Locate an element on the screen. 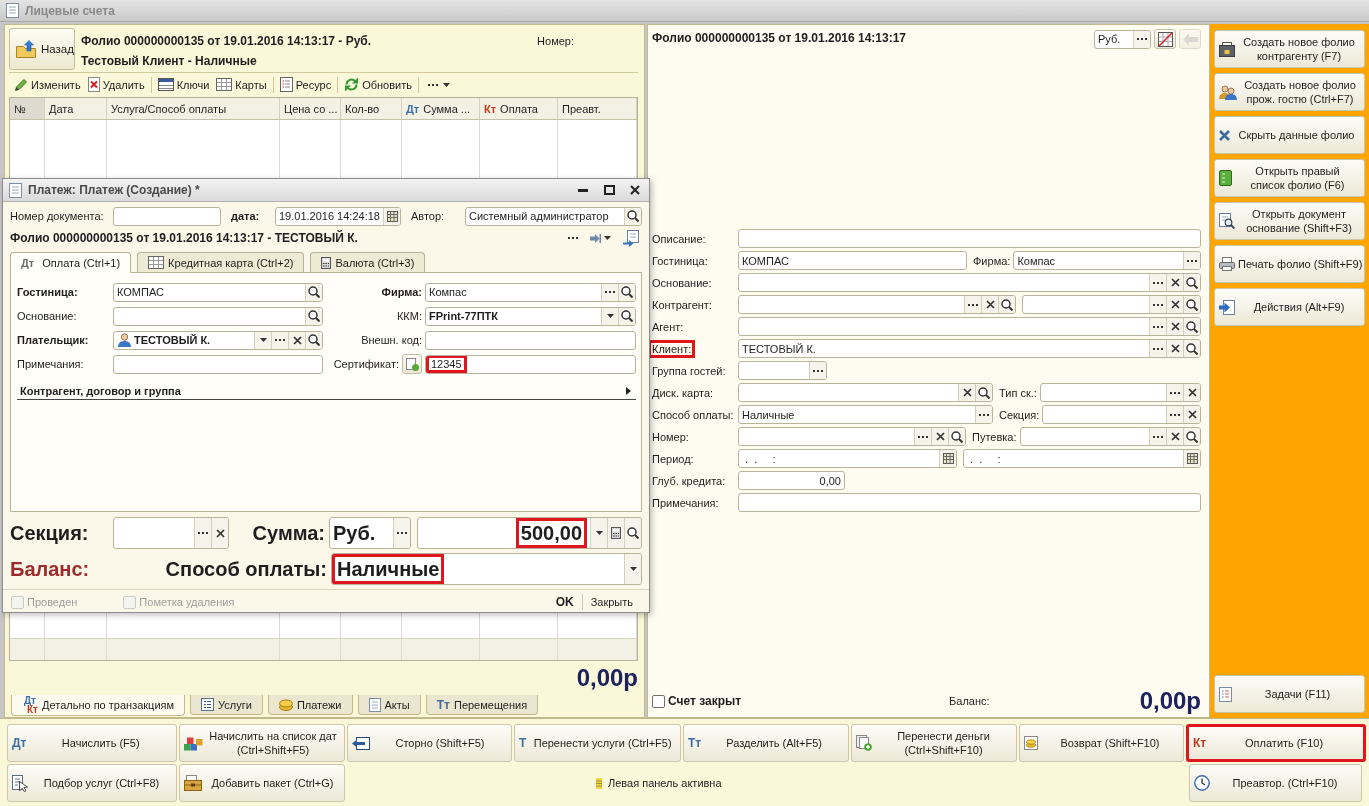 The width and height of the screenshot is (1369, 806). tasks-button: Задачи (F11) is located at coordinates (1289, 694).